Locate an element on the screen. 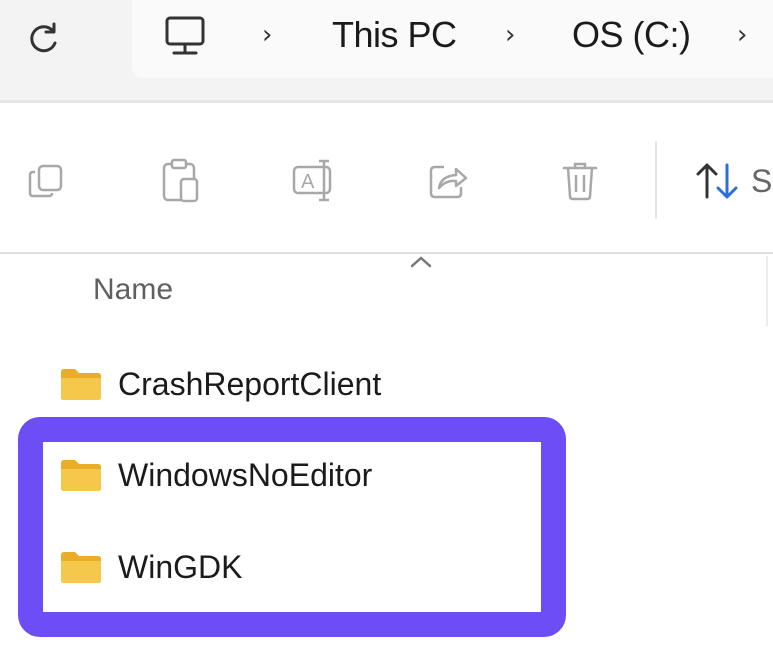 This screenshot has width=773, height=645. column-separator is located at coordinates (767, 291).